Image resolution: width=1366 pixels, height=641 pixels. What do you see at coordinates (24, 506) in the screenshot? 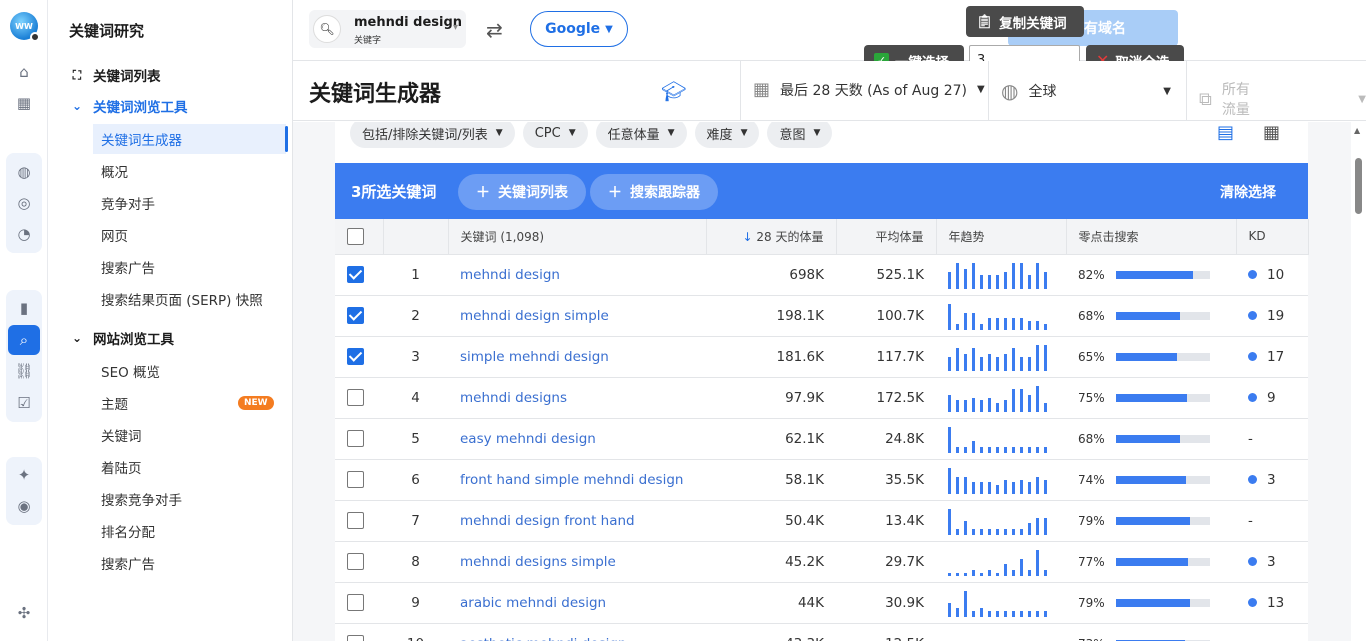
I see `eye-icon: ◉` at bounding box center [24, 506].